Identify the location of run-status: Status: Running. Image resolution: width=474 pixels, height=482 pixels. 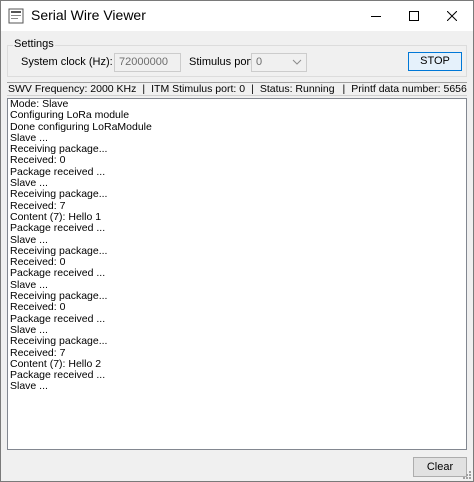
(297, 89).